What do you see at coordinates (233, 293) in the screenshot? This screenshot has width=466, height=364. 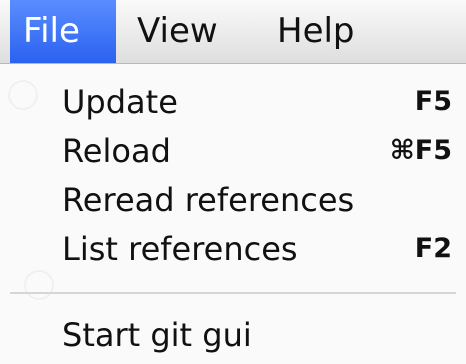 I see `menu-separator` at bounding box center [233, 293].